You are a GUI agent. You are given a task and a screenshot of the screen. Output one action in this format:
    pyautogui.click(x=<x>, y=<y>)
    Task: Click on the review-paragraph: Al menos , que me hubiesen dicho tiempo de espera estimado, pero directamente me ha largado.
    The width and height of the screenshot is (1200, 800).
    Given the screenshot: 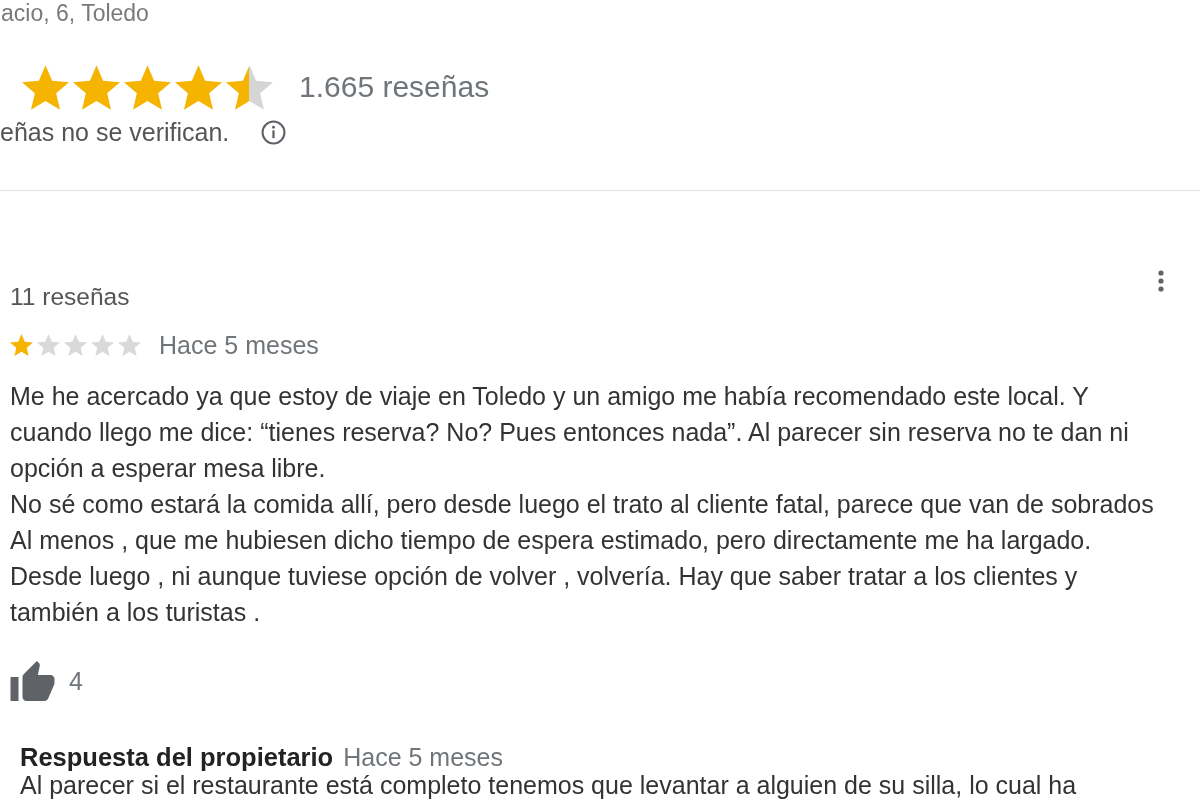 What is the action you would take?
    pyautogui.click(x=551, y=540)
    